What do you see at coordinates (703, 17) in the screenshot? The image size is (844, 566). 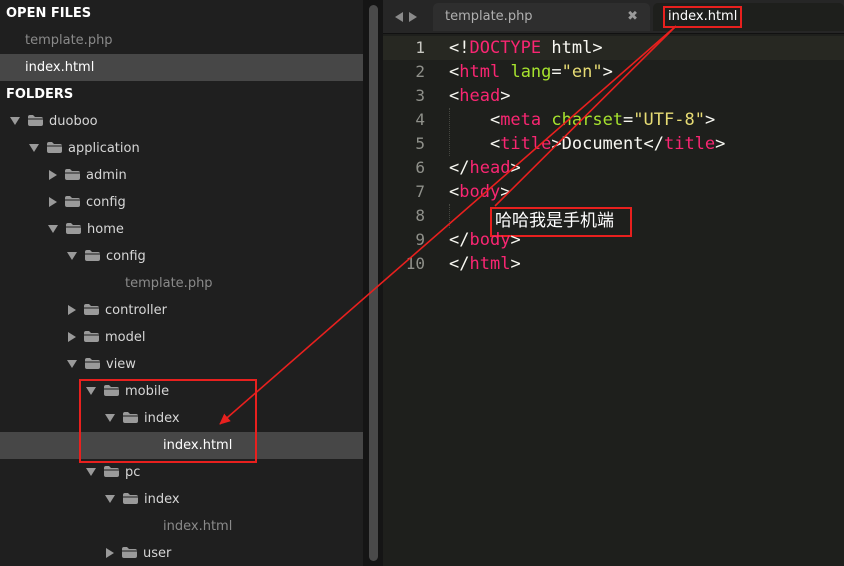 I see `tab-label: index.html` at bounding box center [703, 17].